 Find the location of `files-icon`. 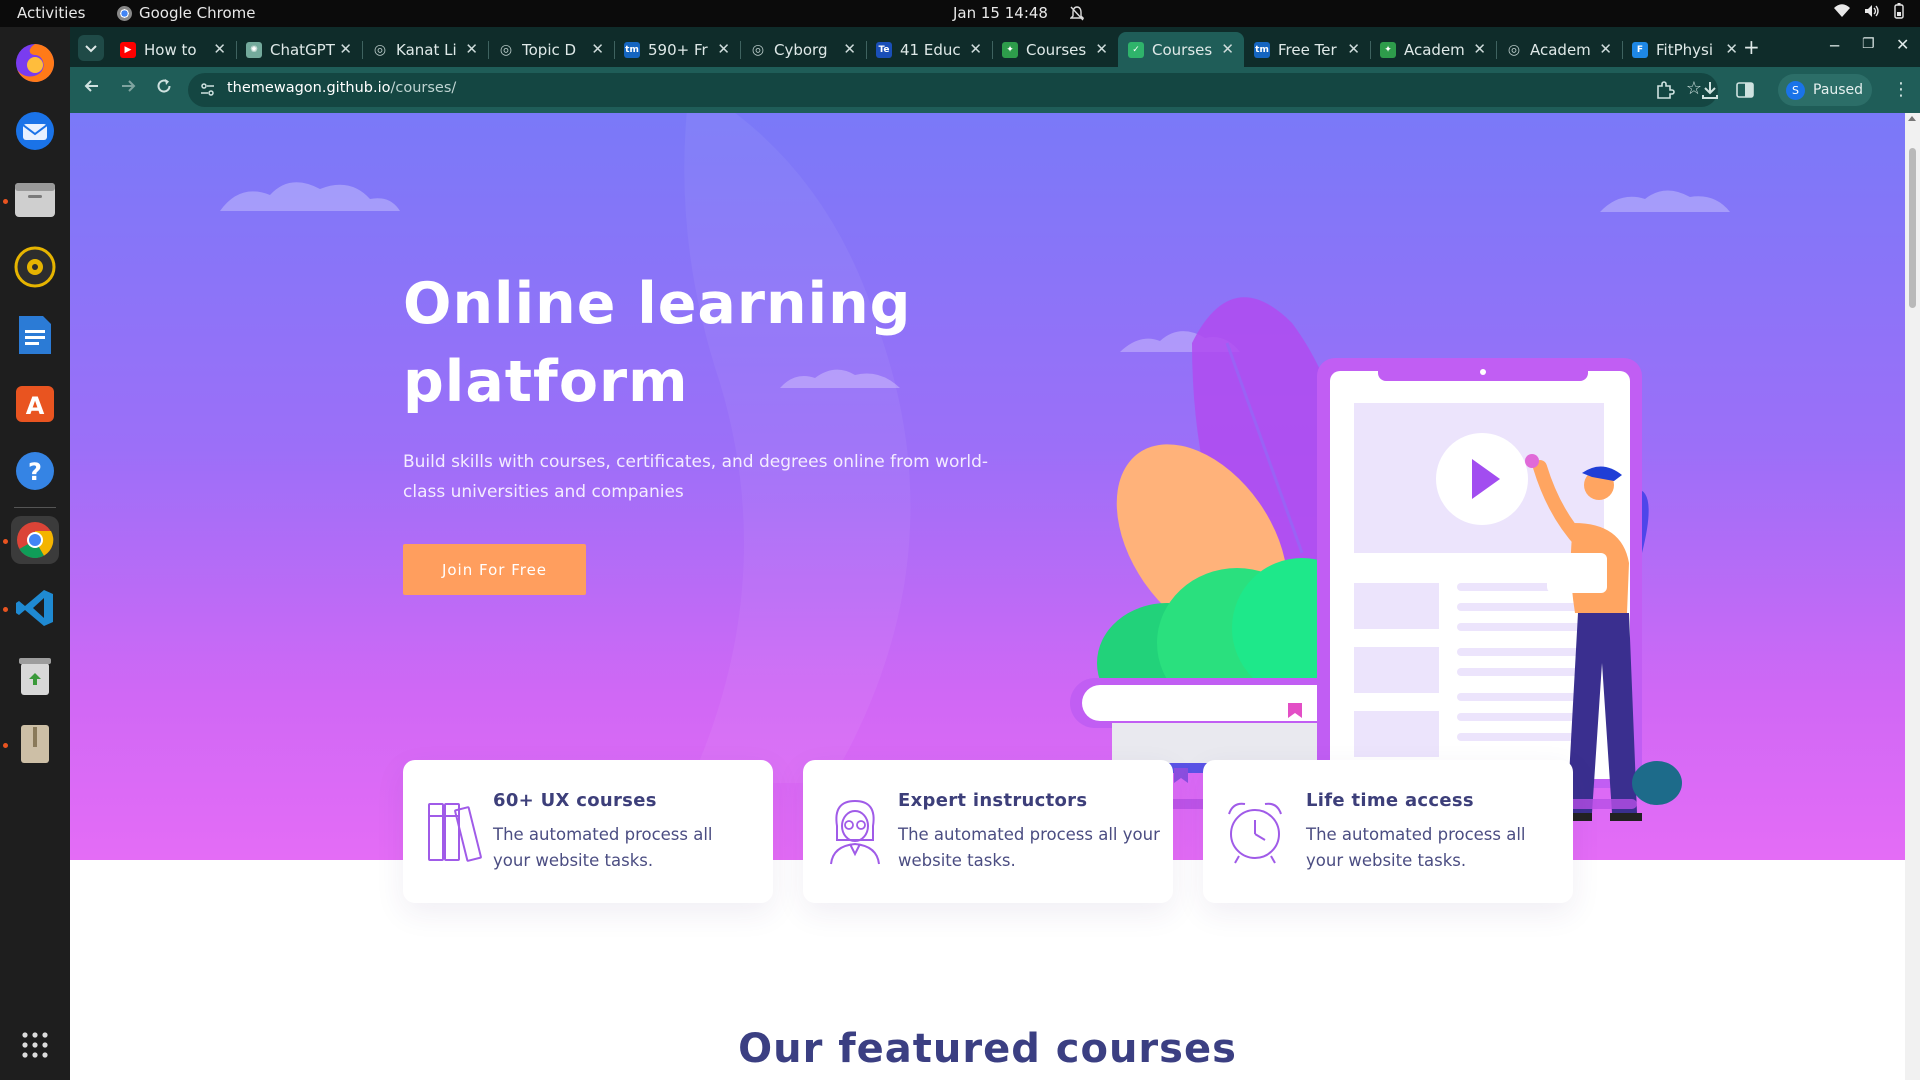

files-icon is located at coordinates (35, 200).